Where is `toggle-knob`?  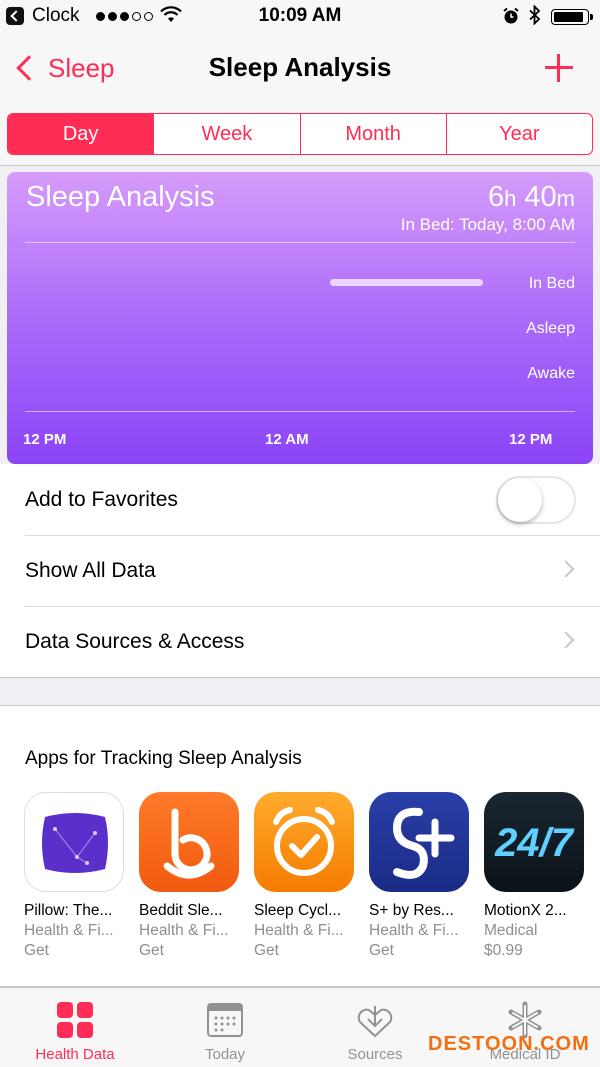
toggle-knob is located at coordinates (520, 500).